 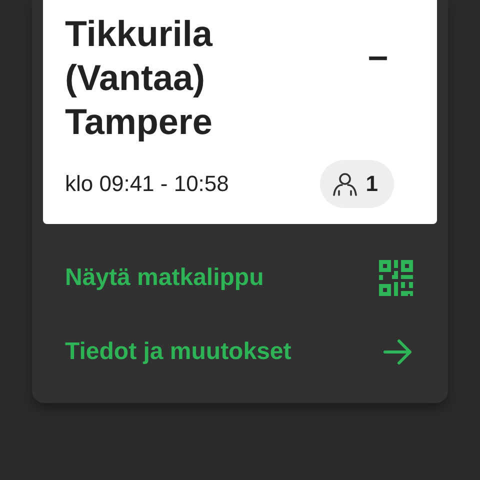 What do you see at coordinates (345, 184) in the screenshot?
I see `person-icon` at bounding box center [345, 184].